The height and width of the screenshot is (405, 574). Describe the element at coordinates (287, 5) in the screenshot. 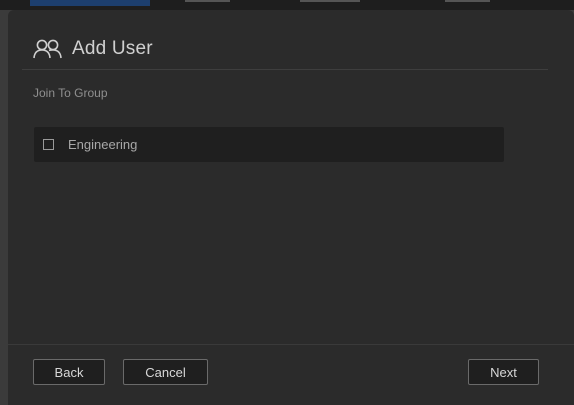

I see `background-app-header` at that location.